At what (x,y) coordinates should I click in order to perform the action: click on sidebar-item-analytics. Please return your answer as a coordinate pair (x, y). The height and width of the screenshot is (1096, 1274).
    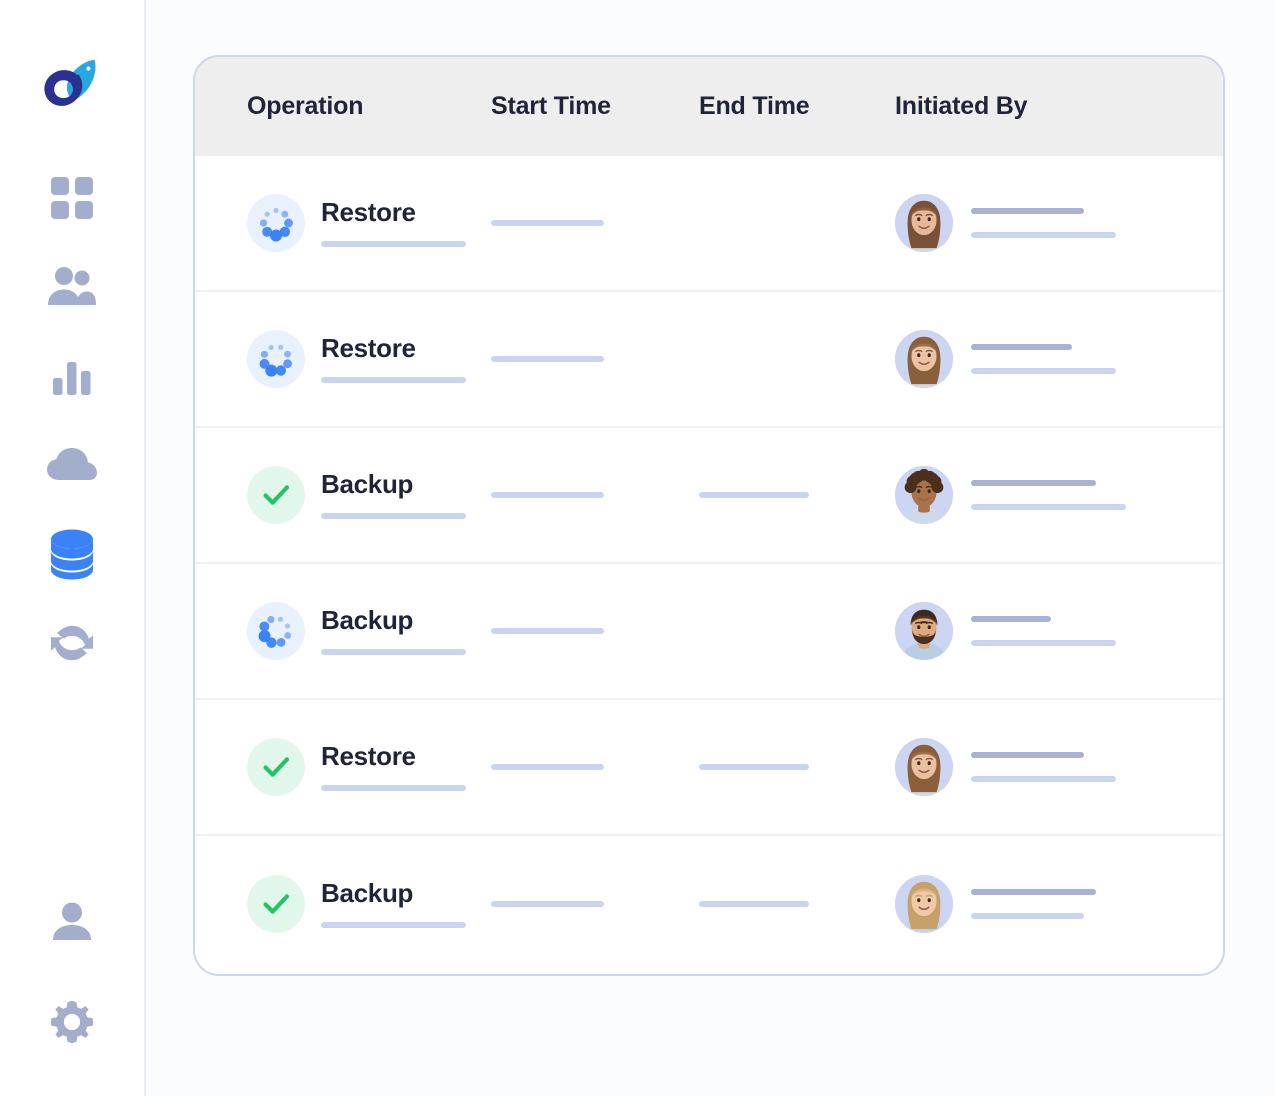
    Looking at the image, I should click on (72, 378).